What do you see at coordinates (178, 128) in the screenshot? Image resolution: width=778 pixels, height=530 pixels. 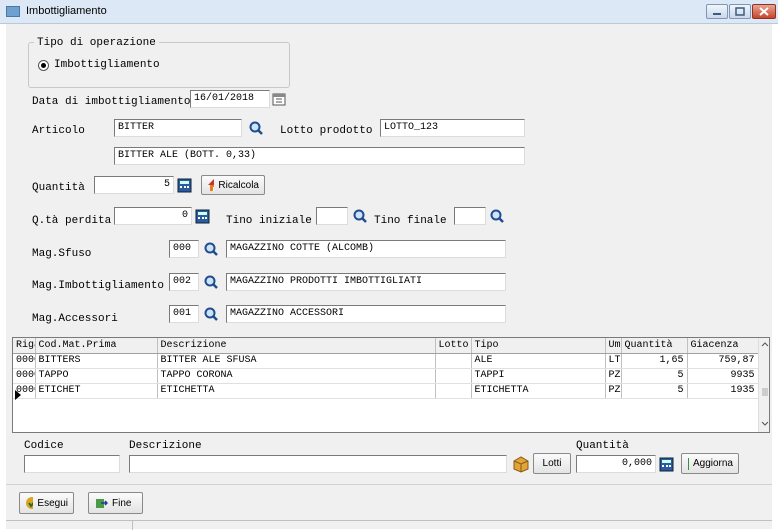 I see `articolo-field: BITTER` at bounding box center [178, 128].